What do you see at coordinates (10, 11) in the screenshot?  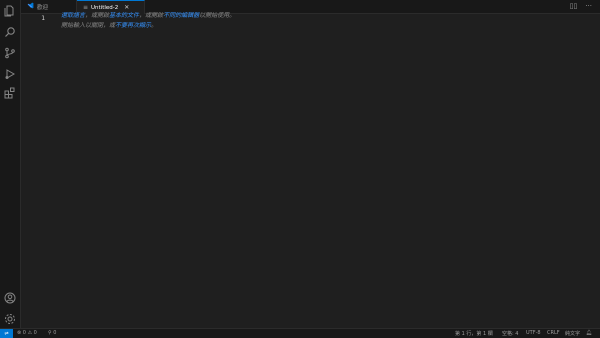 I see `explorer-icon` at bounding box center [10, 11].